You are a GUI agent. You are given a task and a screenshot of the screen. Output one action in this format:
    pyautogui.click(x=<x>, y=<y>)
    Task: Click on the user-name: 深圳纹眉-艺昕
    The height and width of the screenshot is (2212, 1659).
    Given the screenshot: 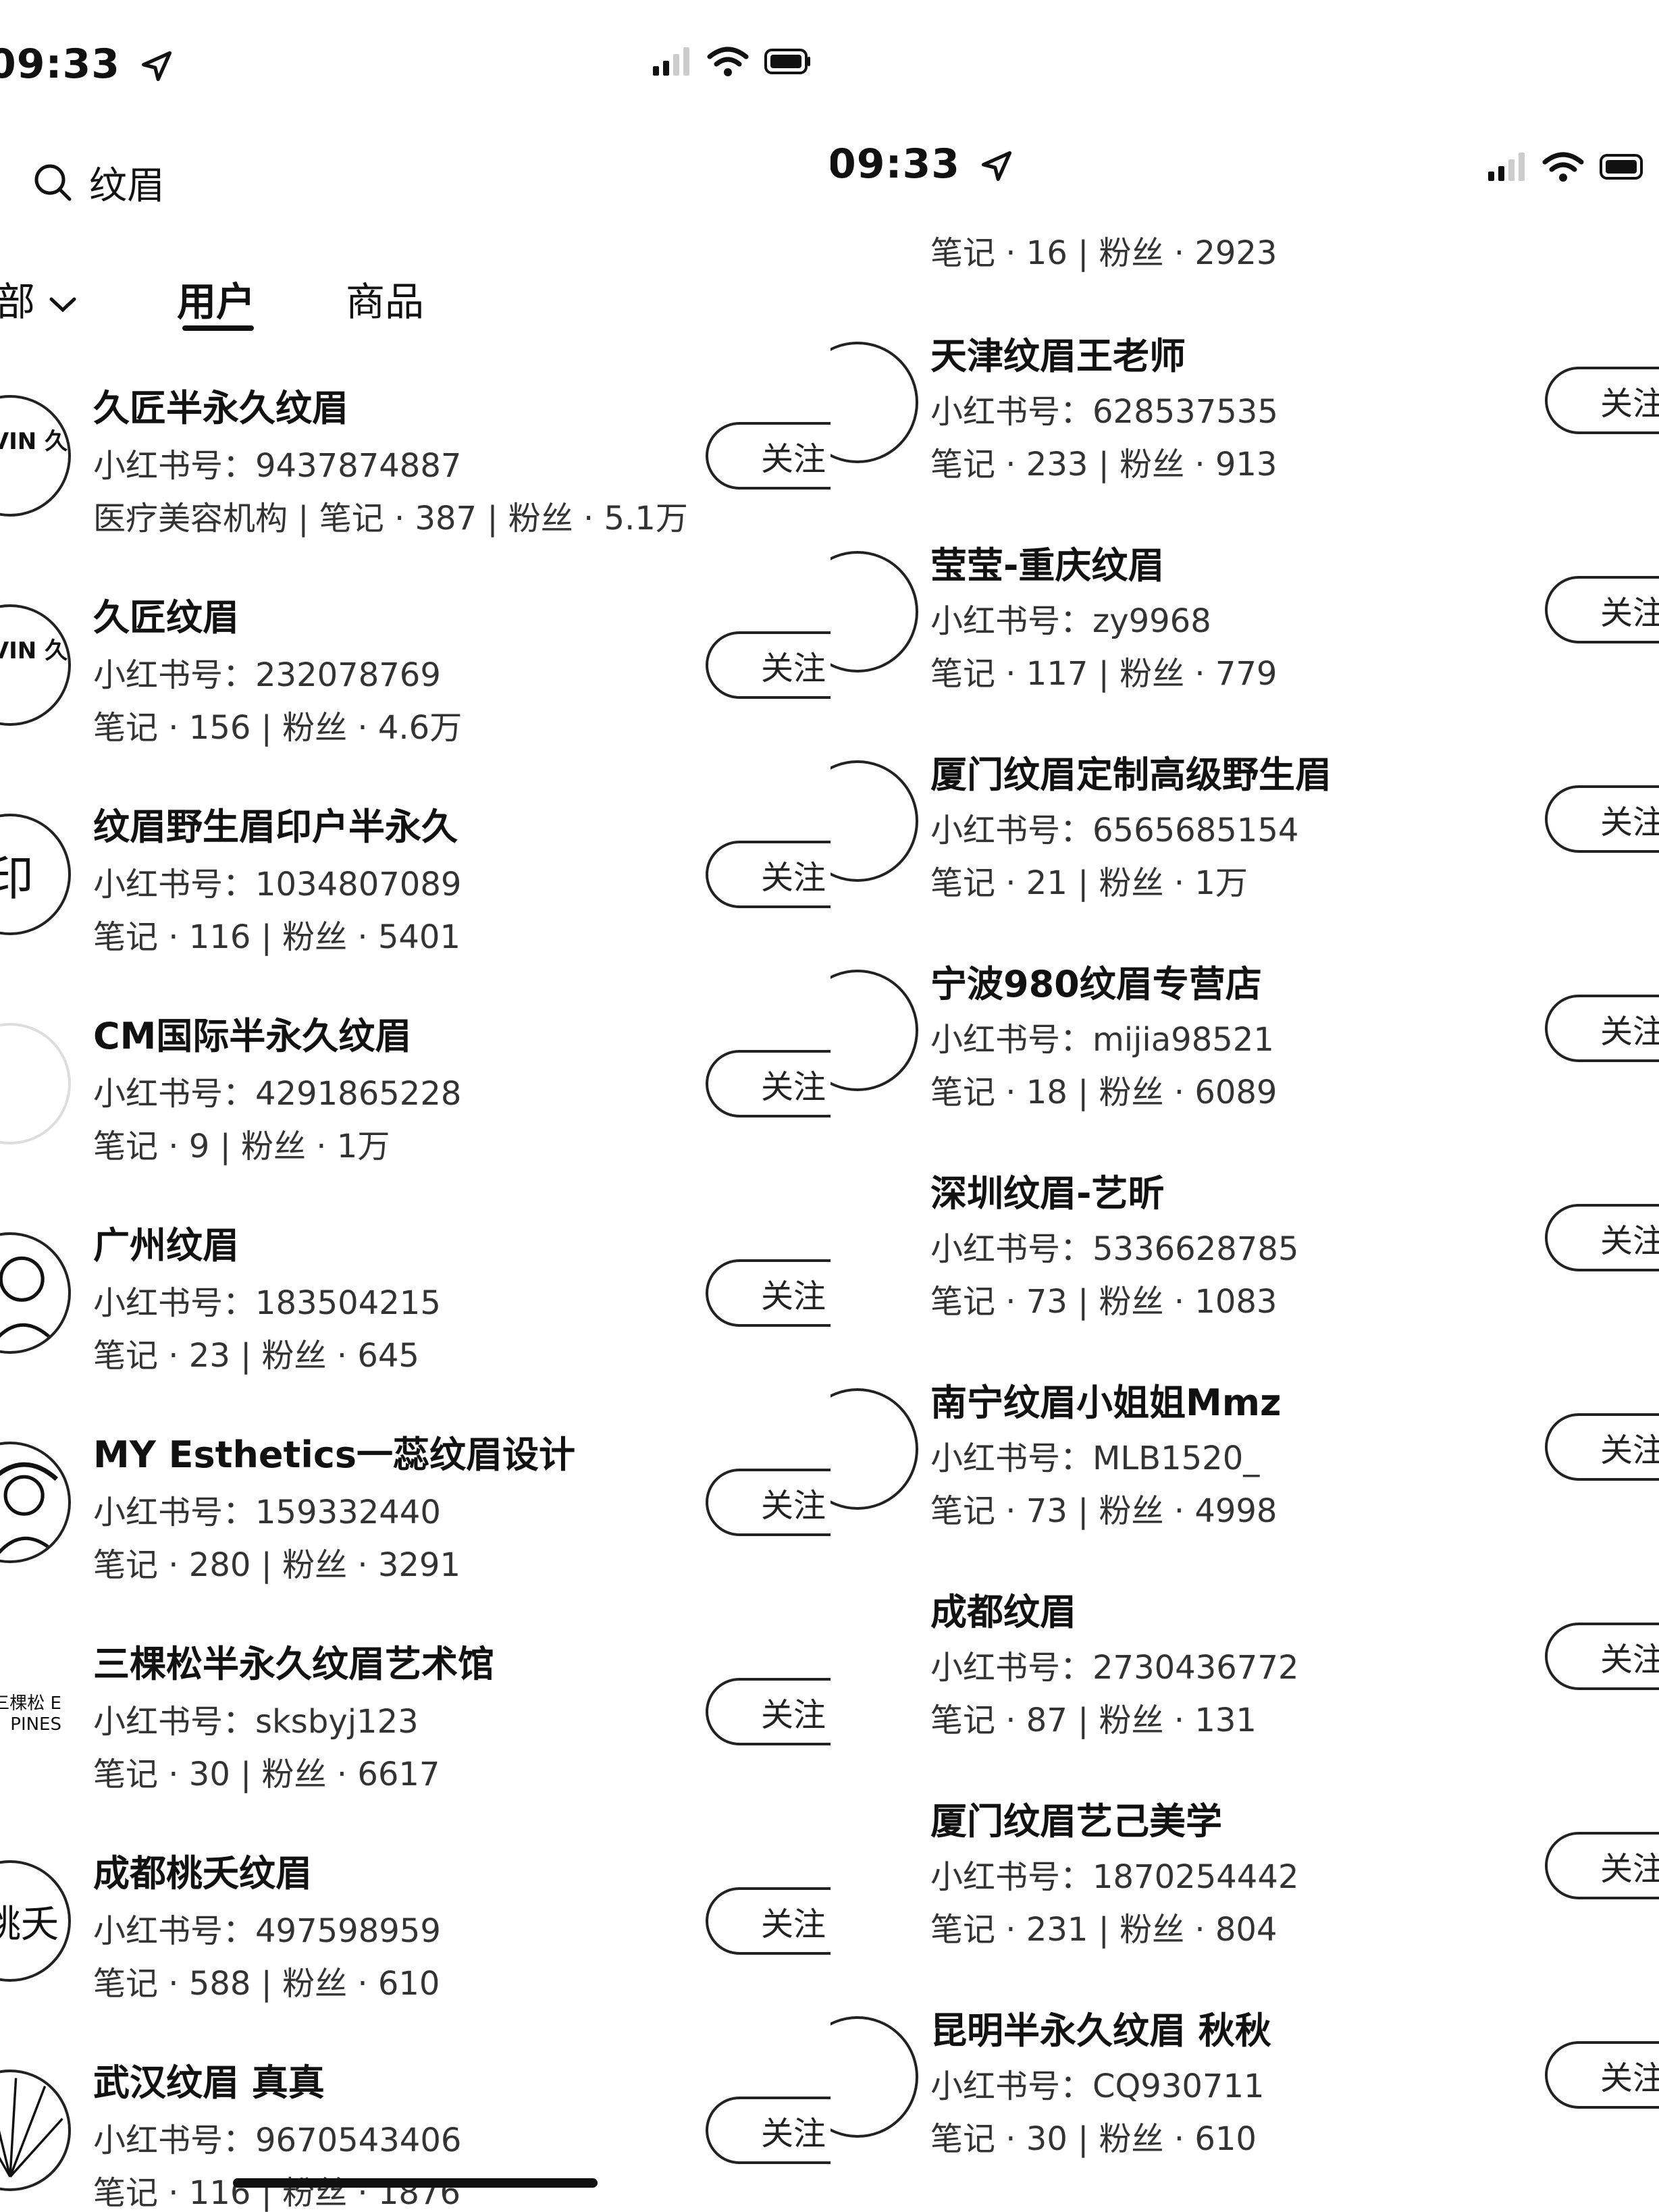 What is the action you would take?
    pyautogui.click(x=1047, y=1193)
    